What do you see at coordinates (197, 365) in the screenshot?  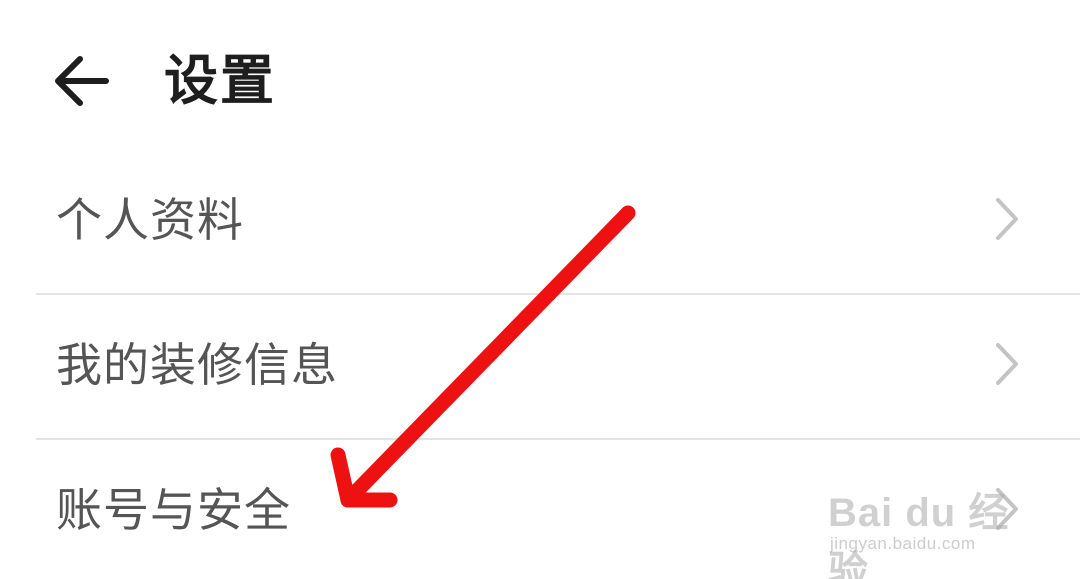 I see `settings-item-label: 我的装修信息` at bounding box center [197, 365].